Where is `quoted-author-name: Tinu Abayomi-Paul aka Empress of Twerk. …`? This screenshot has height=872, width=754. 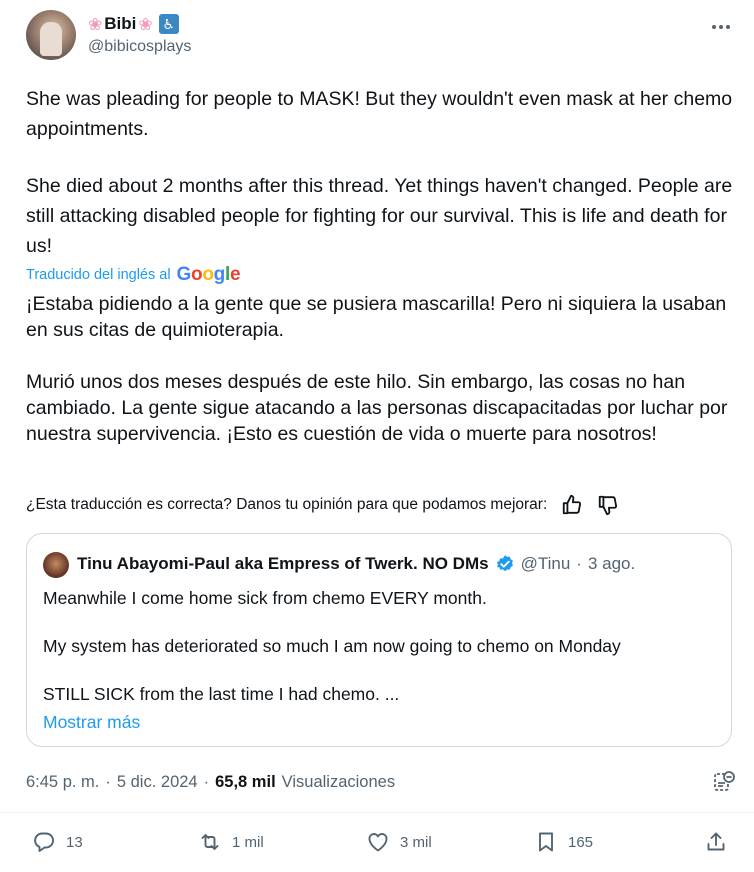 quoted-author-name: Tinu Abayomi-Paul aka Empress of Twerk. … is located at coordinates (283, 564).